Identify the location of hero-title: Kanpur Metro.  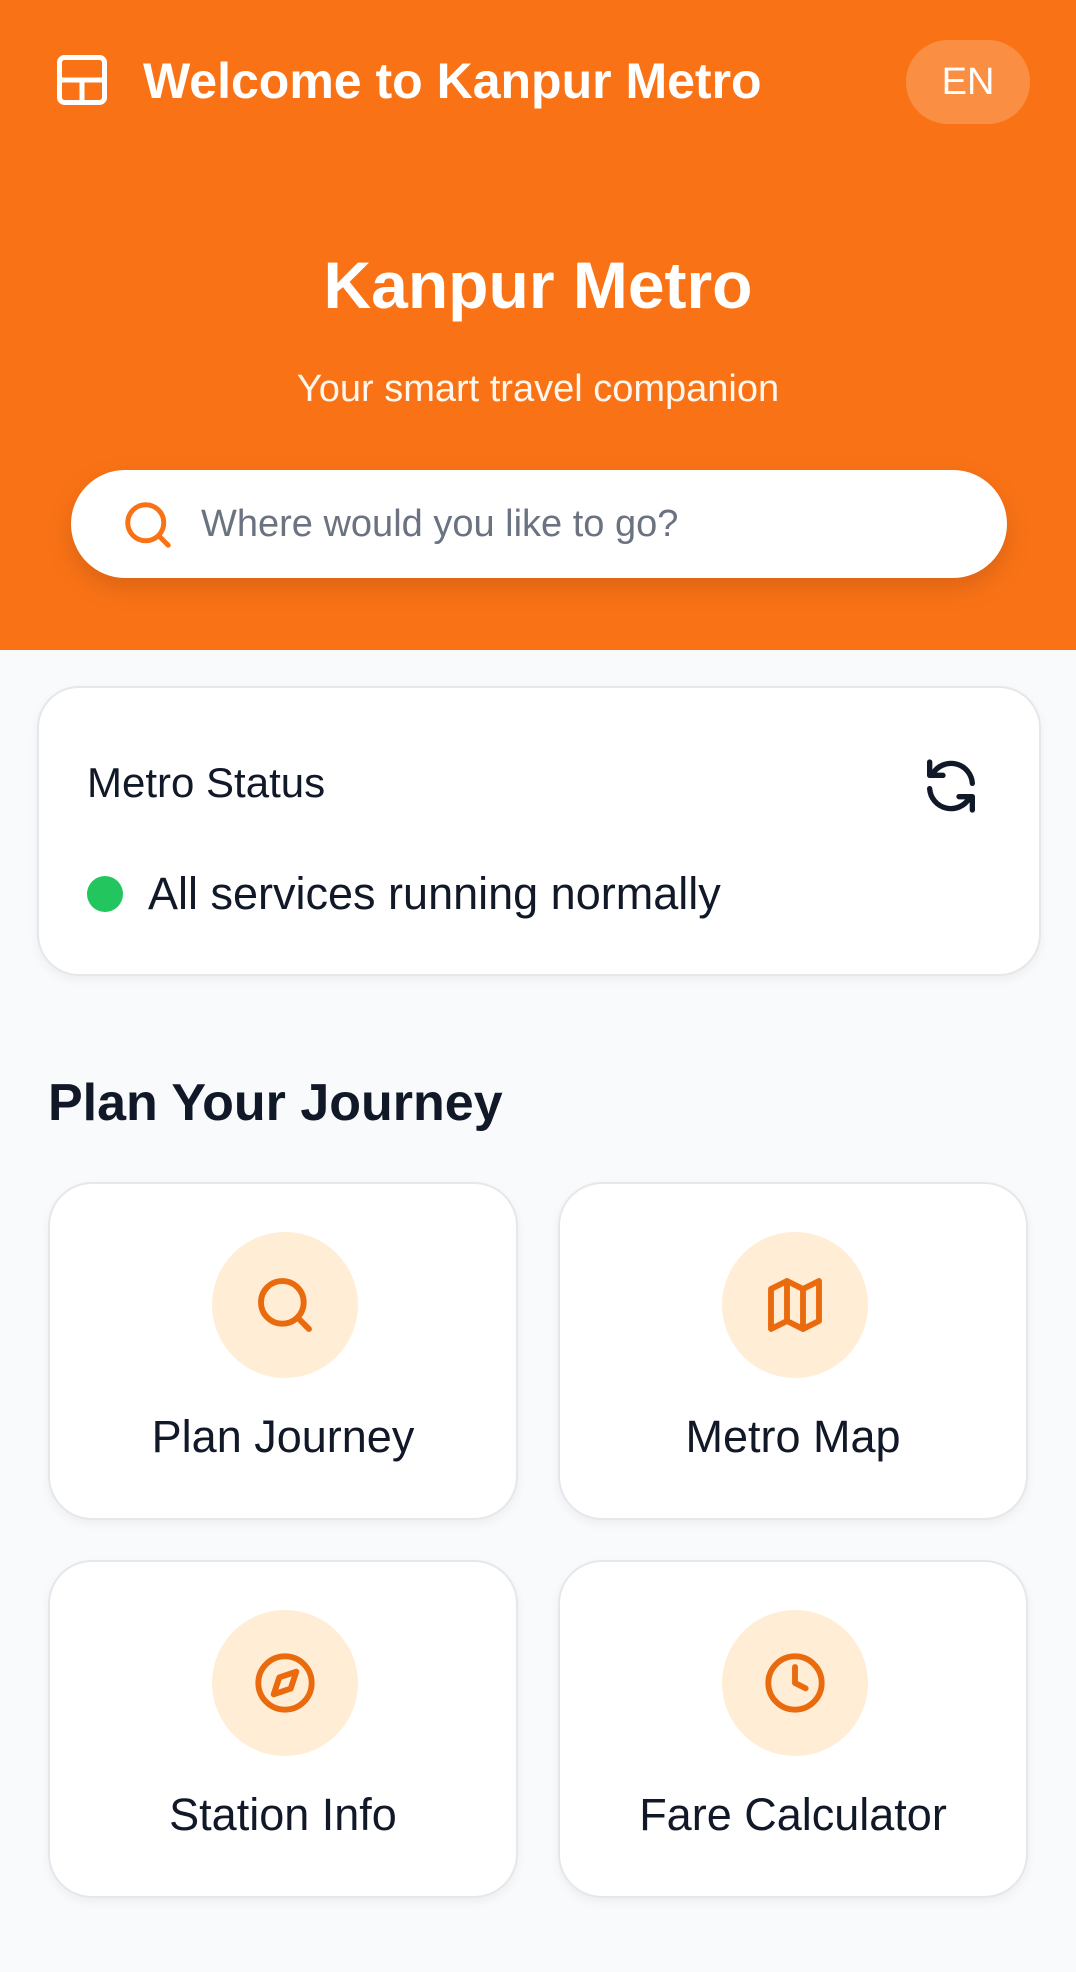
(538, 285).